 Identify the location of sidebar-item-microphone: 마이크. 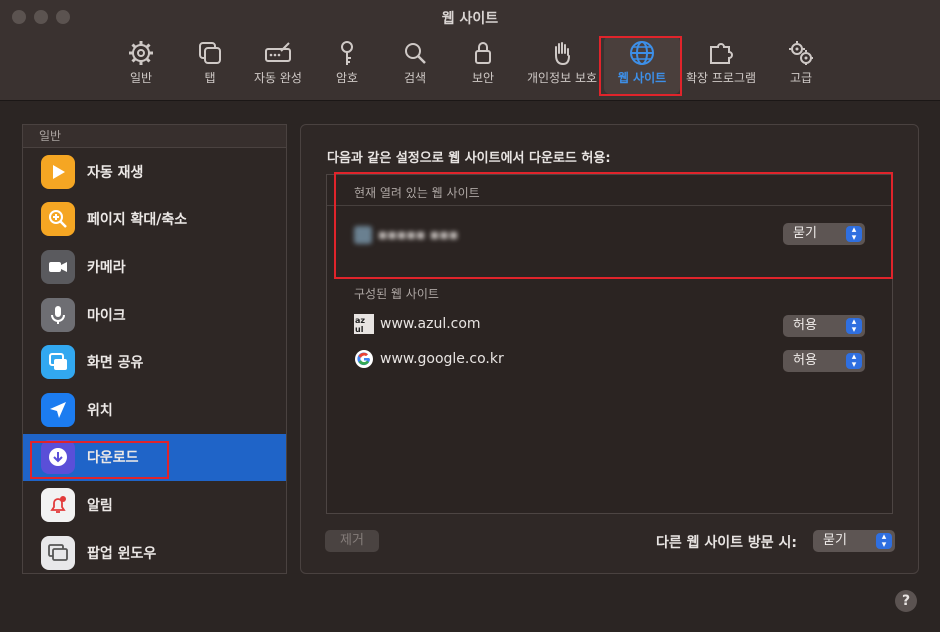
(154, 315).